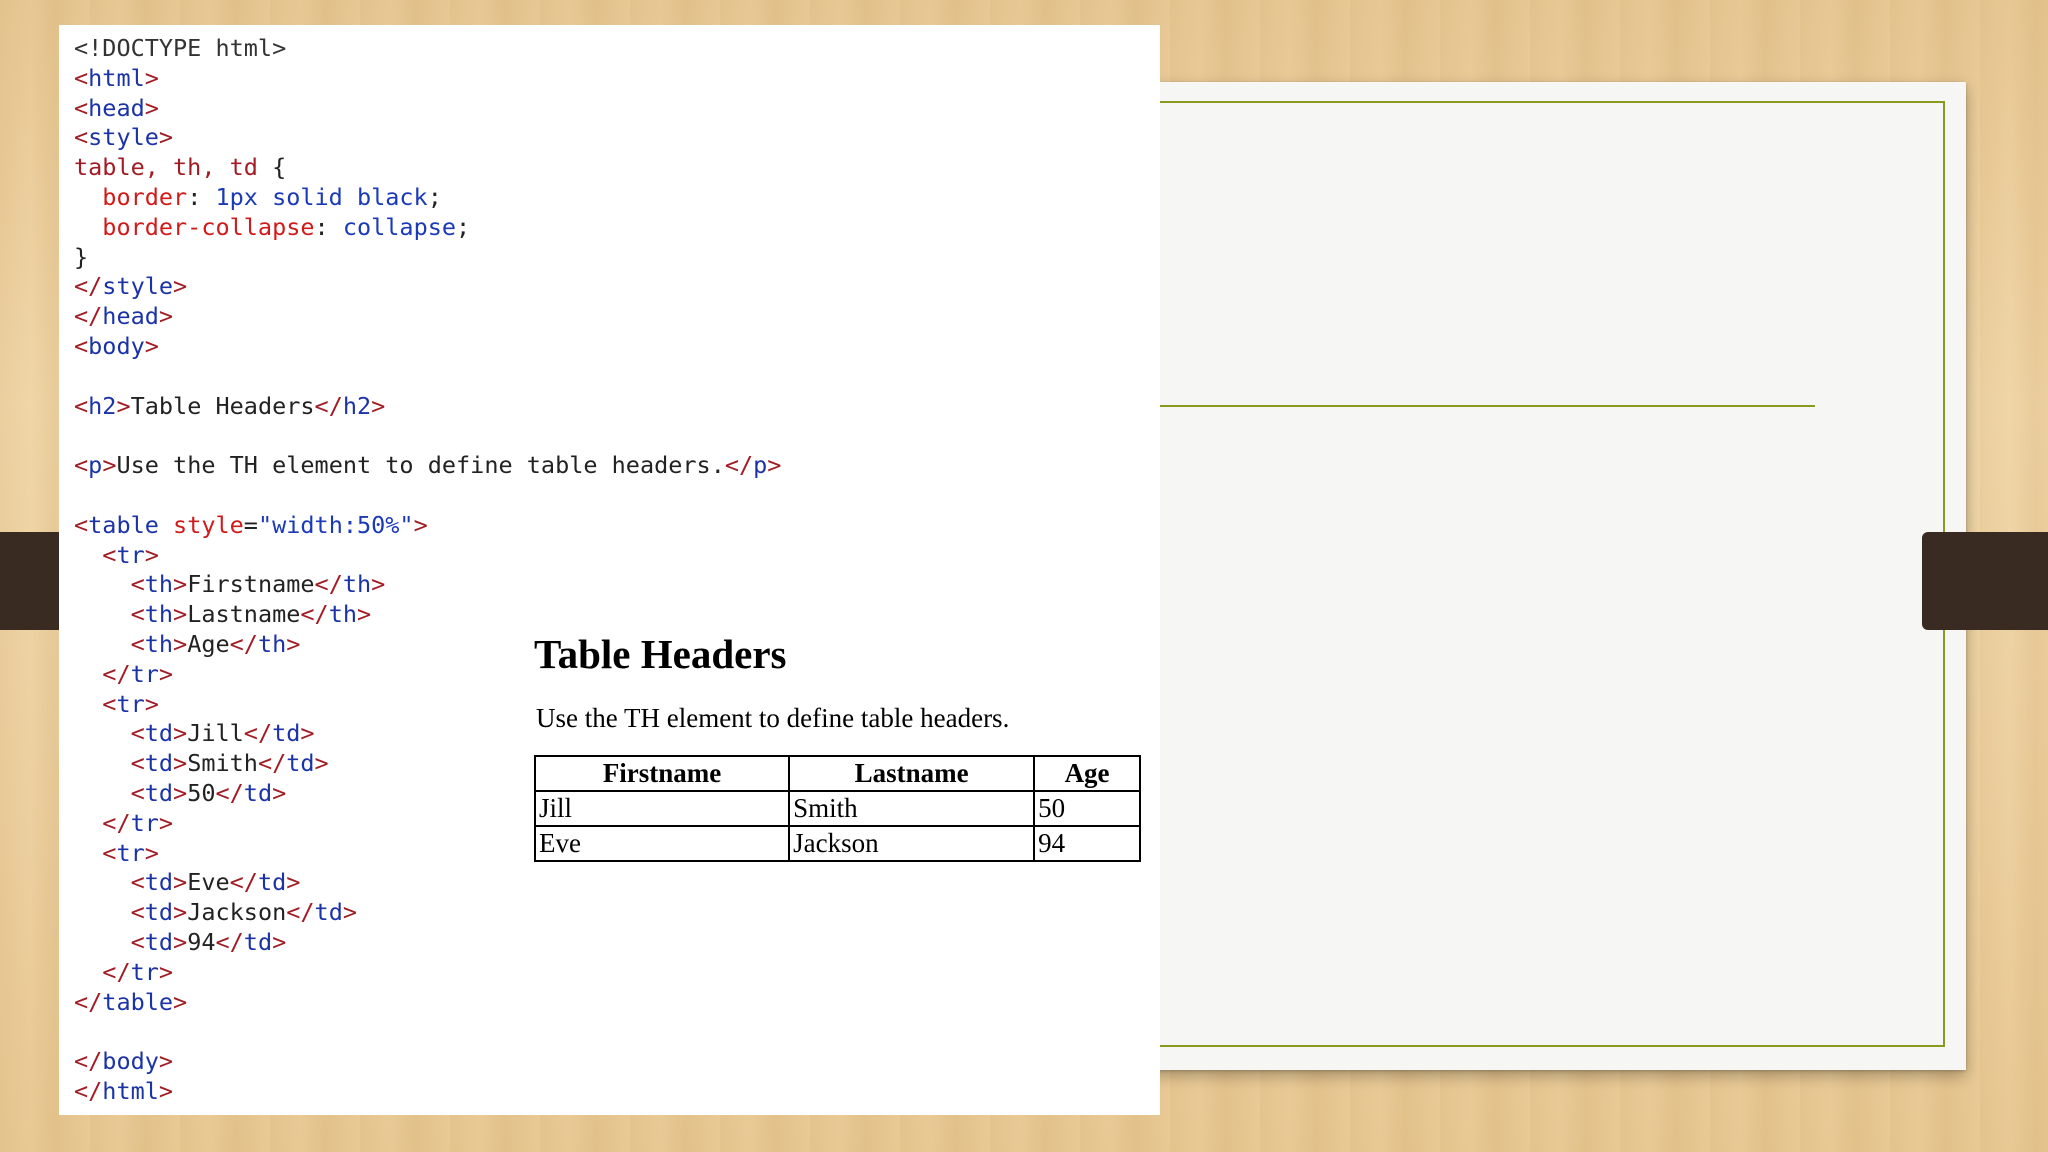 The image size is (2048, 1152). Describe the element at coordinates (837, 843) in the screenshot. I see `table-row: Eve Jackson 94` at that location.